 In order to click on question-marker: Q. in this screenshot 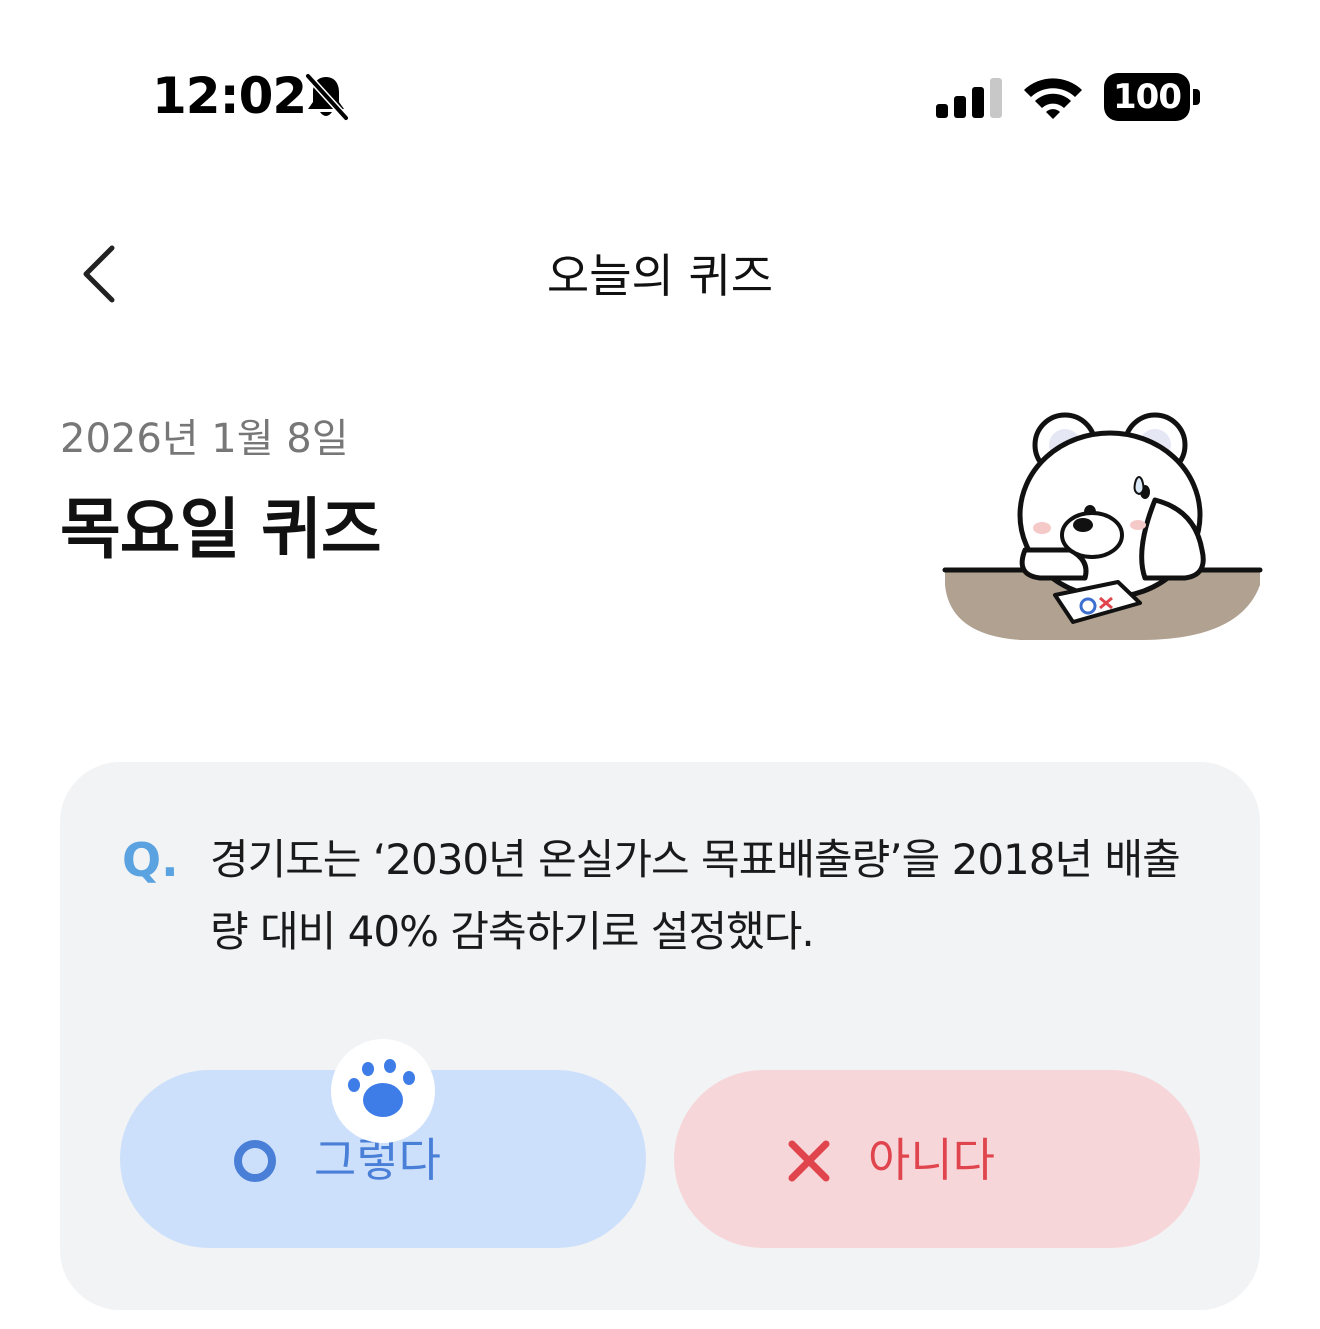, I will do `click(150, 860)`.